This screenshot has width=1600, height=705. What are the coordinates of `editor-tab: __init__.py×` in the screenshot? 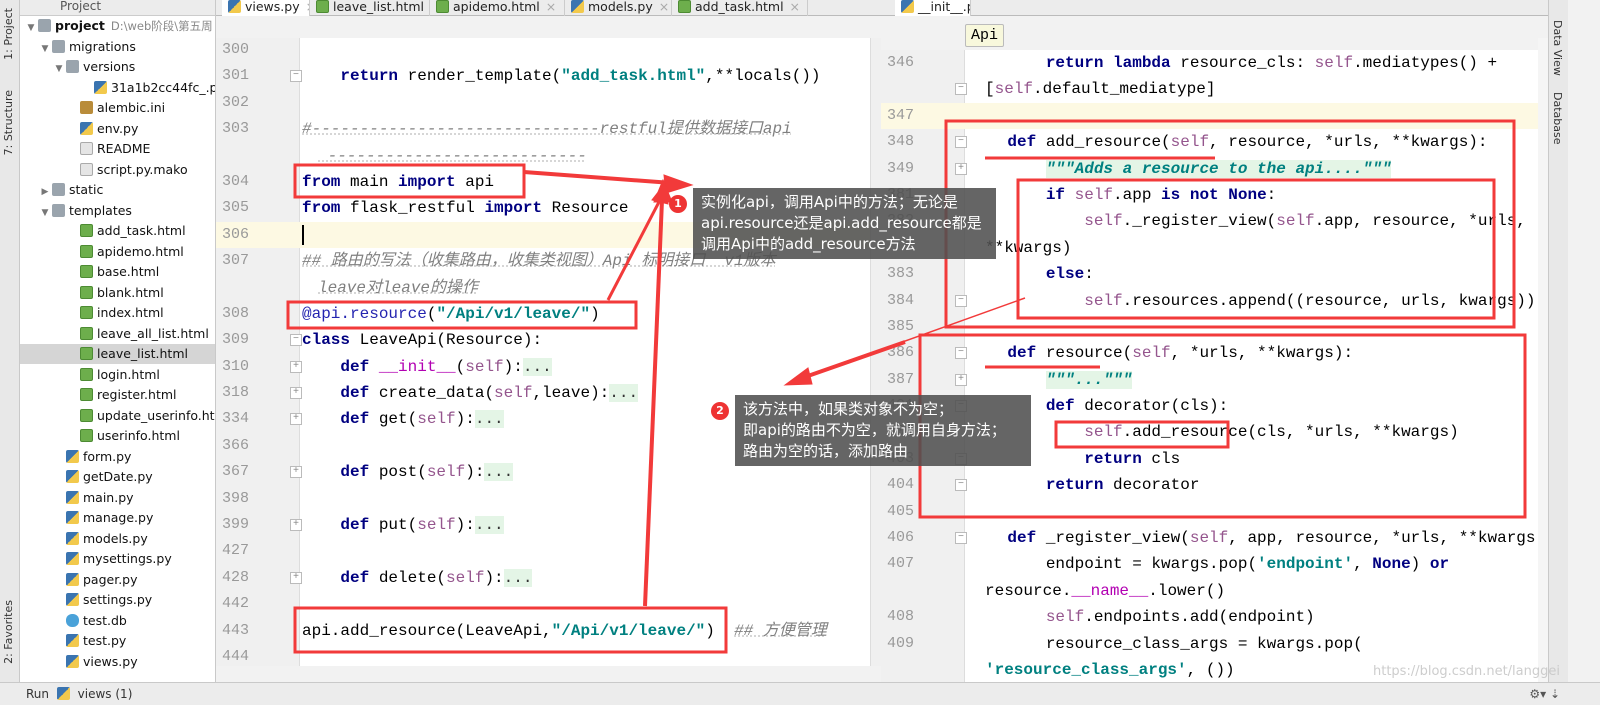 It's located at (933, 8).